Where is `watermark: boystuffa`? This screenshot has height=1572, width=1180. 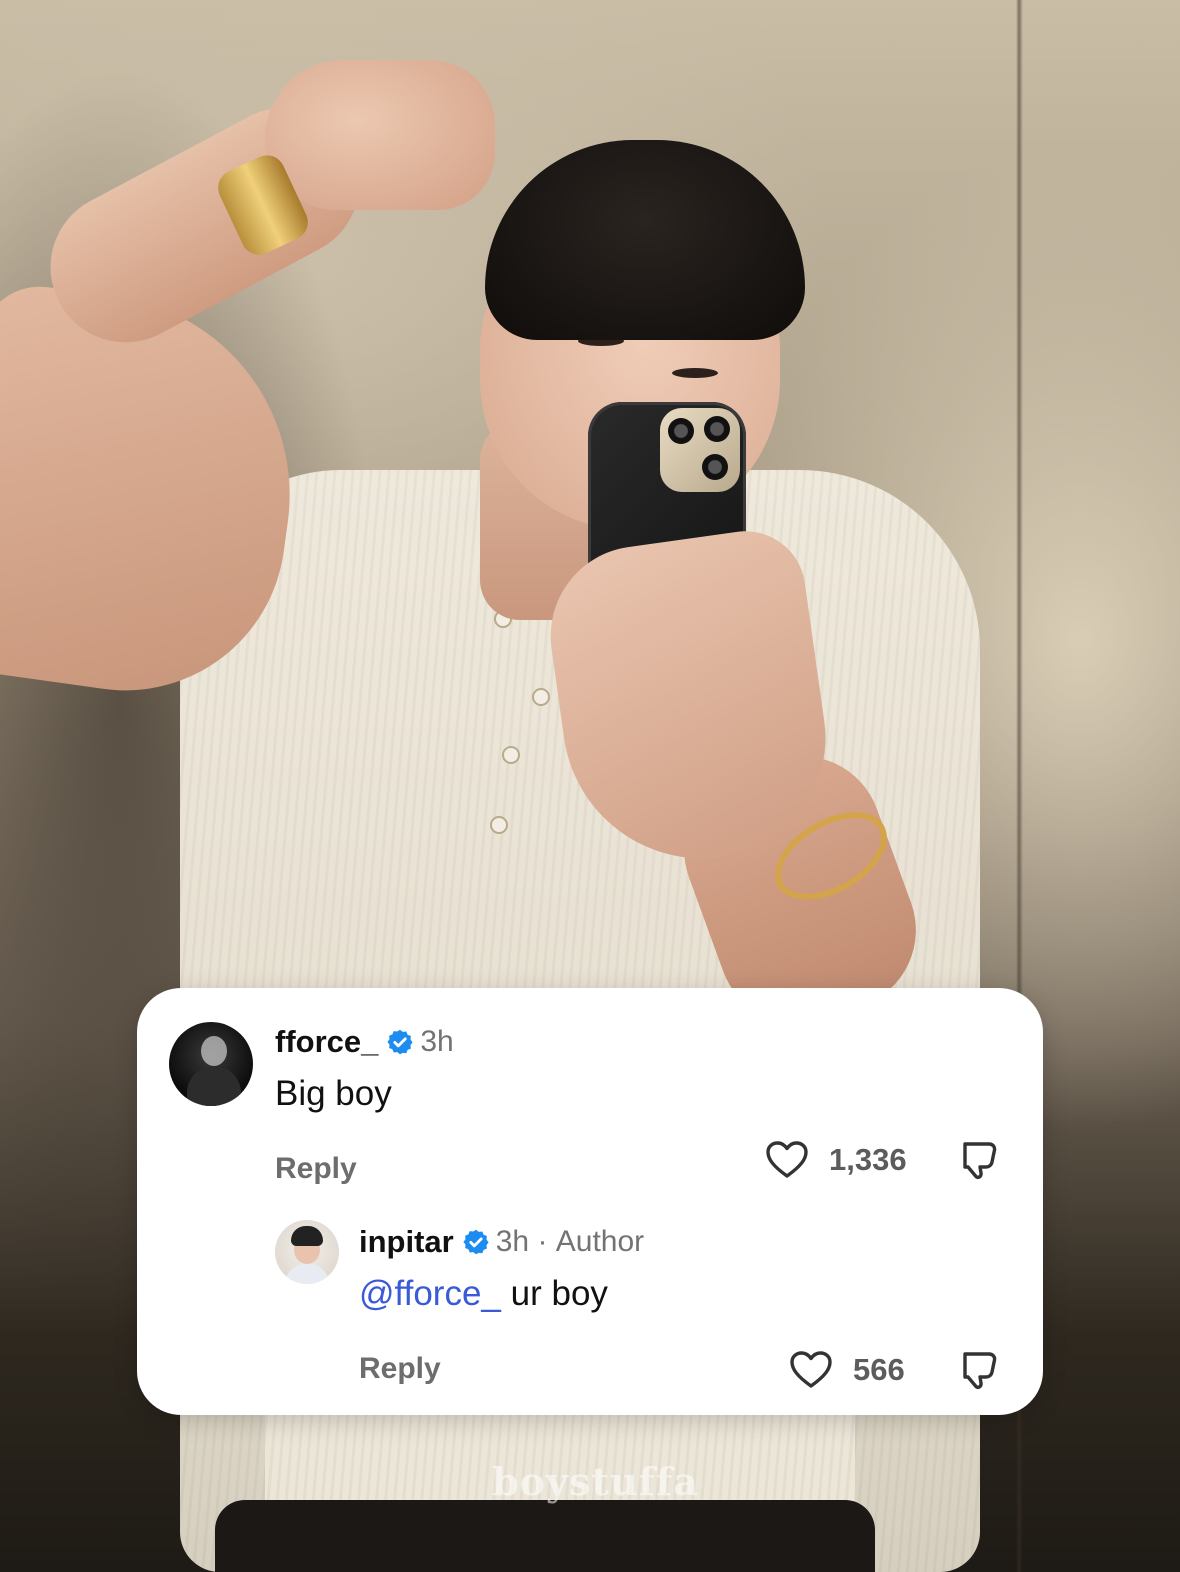
watermark: boystuffa is located at coordinates (595, 1481).